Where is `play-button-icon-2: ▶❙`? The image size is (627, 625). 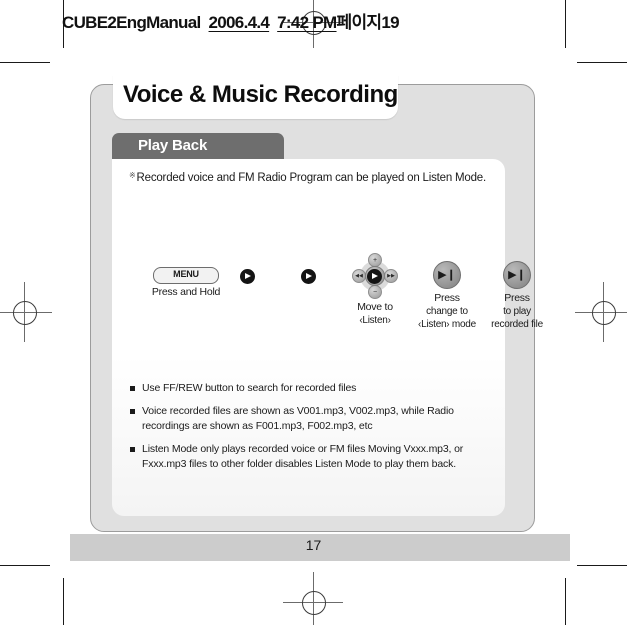 play-button-icon-2: ▶❙ is located at coordinates (517, 275).